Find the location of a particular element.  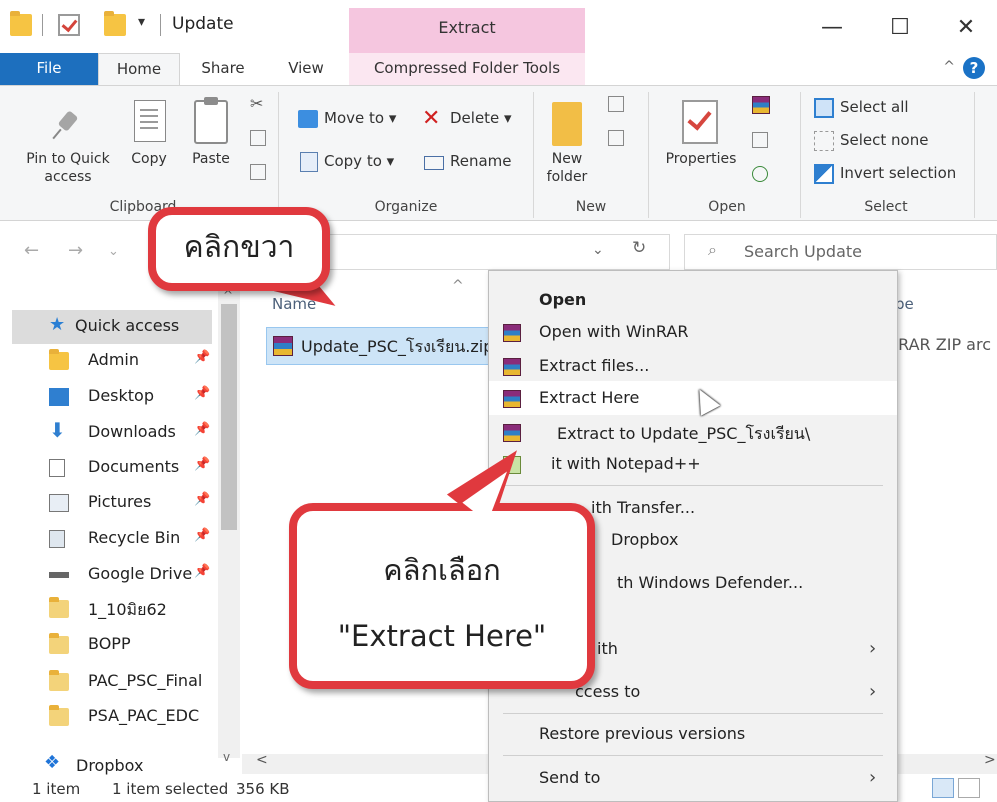

rename-button: Rename is located at coordinates (481, 161).